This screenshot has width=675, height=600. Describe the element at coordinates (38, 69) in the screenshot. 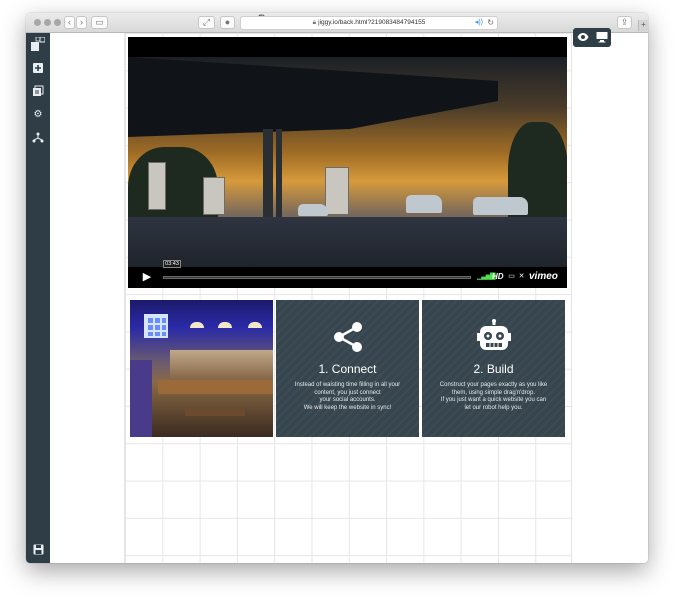

I see `add-square-icon` at that location.